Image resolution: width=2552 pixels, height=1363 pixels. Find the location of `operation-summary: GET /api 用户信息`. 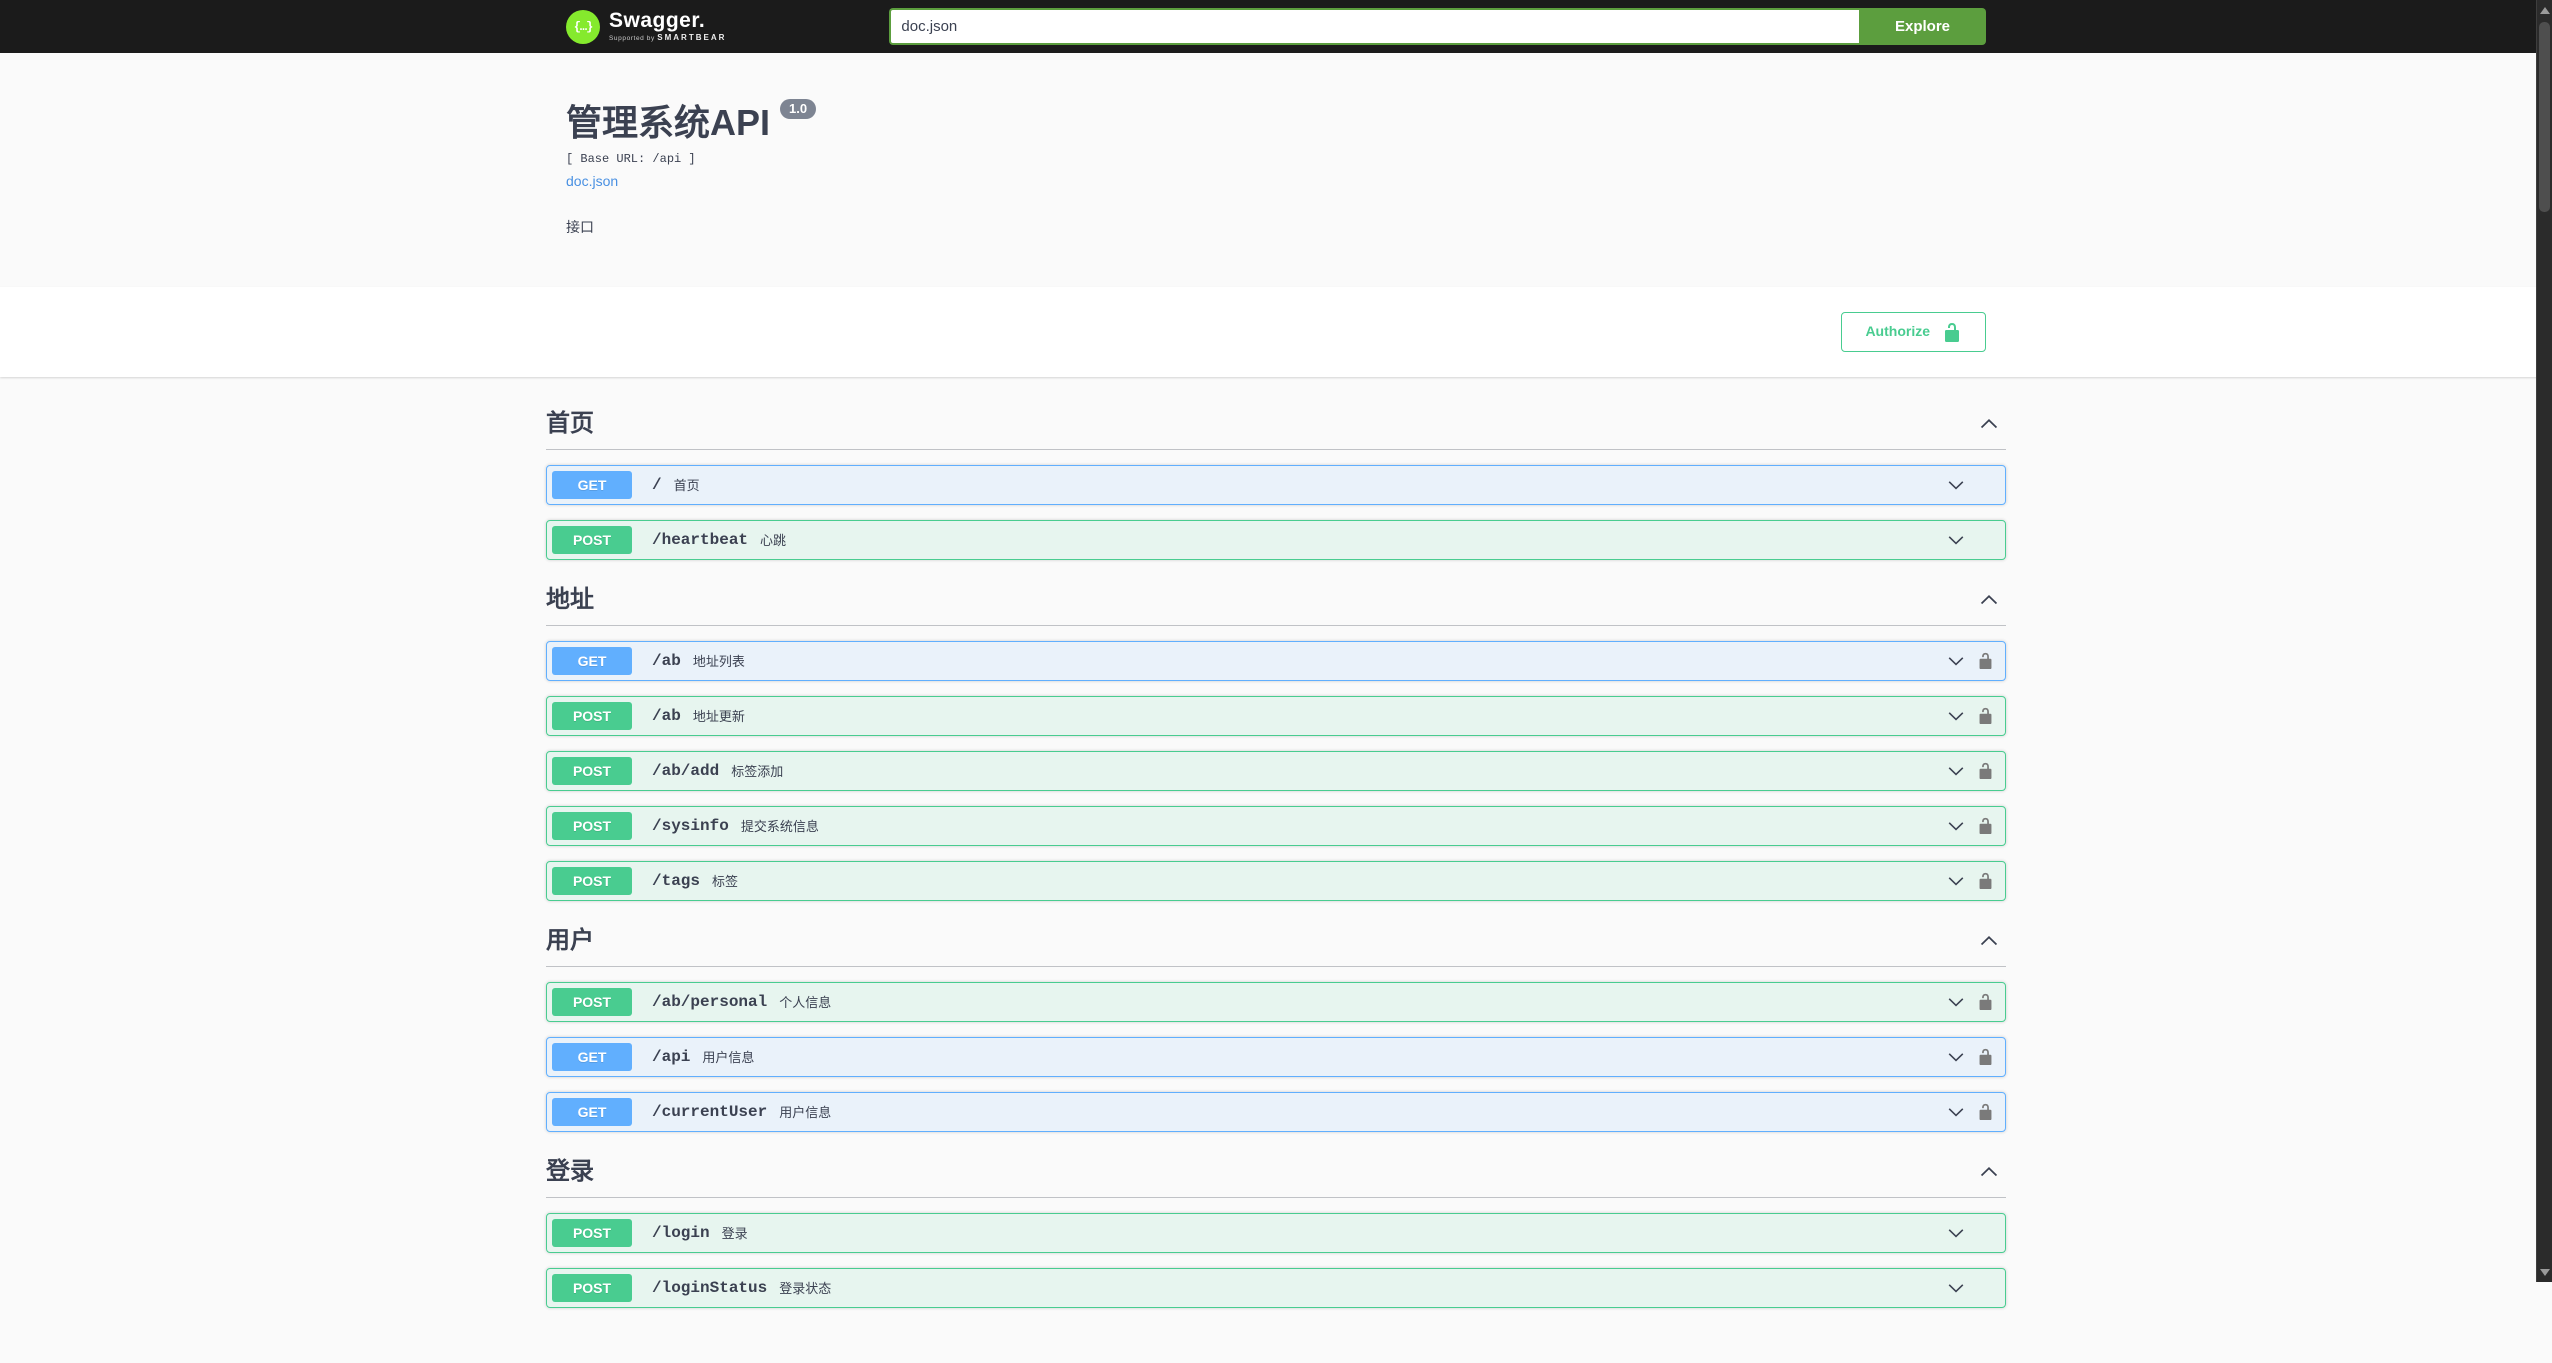

operation-summary: GET /api 用户信息 is located at coordinates (1276, 1057).